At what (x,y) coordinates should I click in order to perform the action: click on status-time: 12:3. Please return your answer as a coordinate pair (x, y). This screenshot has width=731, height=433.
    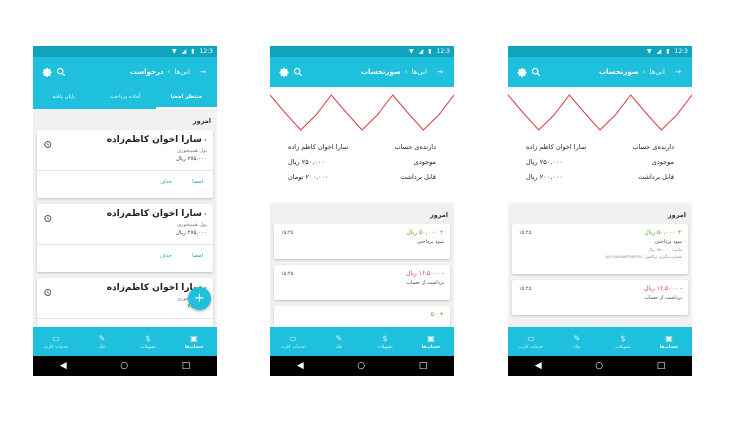
    Looking at the image, I should click on (443, 51).